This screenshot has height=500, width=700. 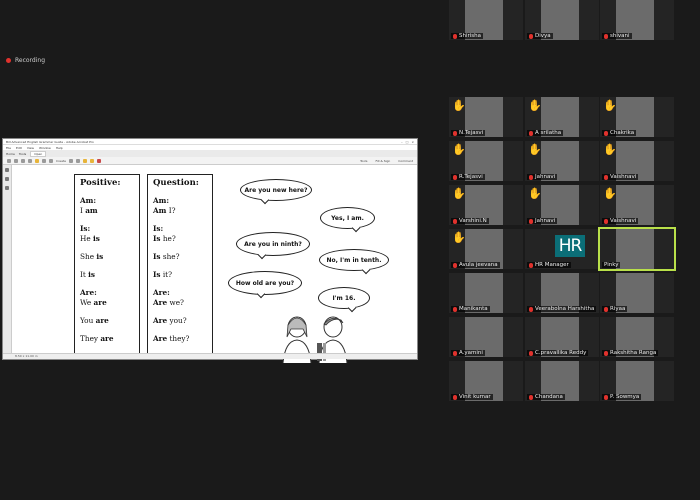 I want to click on line-text: We, so click(x=87, y=303).